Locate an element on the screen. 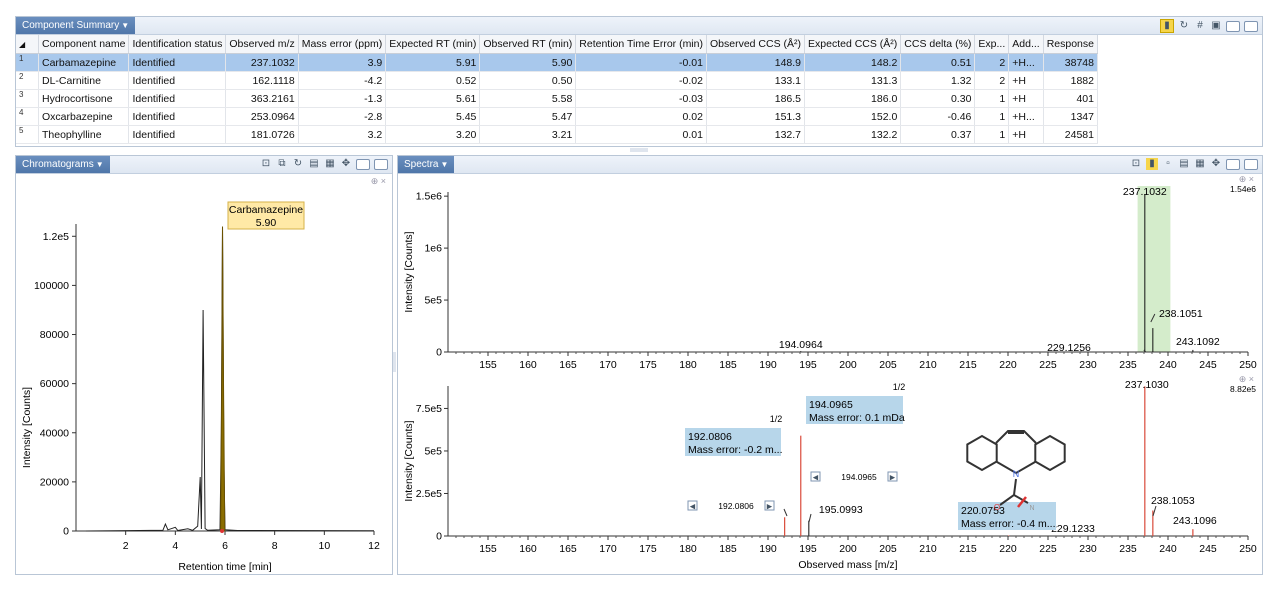 Image resolution: width=1280 pixels, height=591 pixels. peak-label: 243.1092 is located at coordinates (1198, 342).